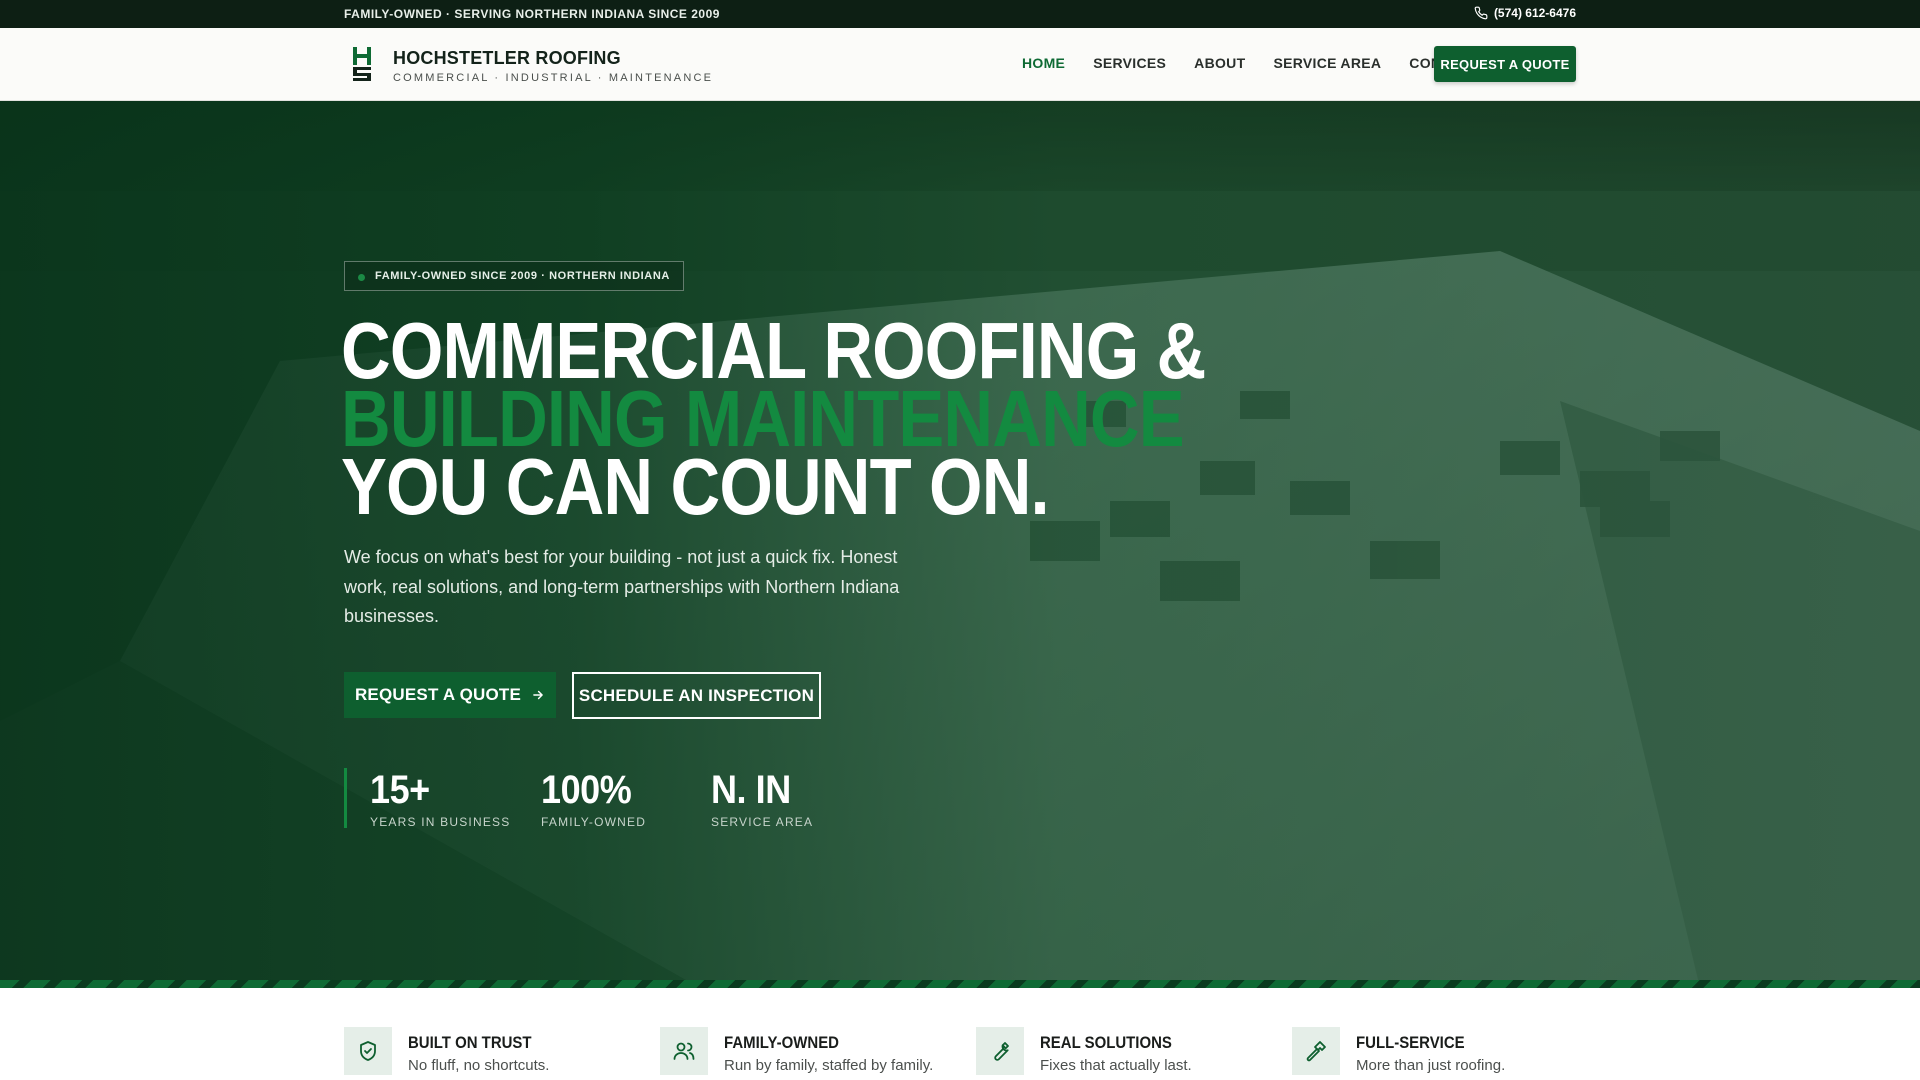 Image resolution: width=1920 pixels, height=1080 pixels. What do you see at coordinates (781, 1042) in the screenshot?
I see `feature-title: FAMILY-OWNED` at bounding box center [781, 1042].